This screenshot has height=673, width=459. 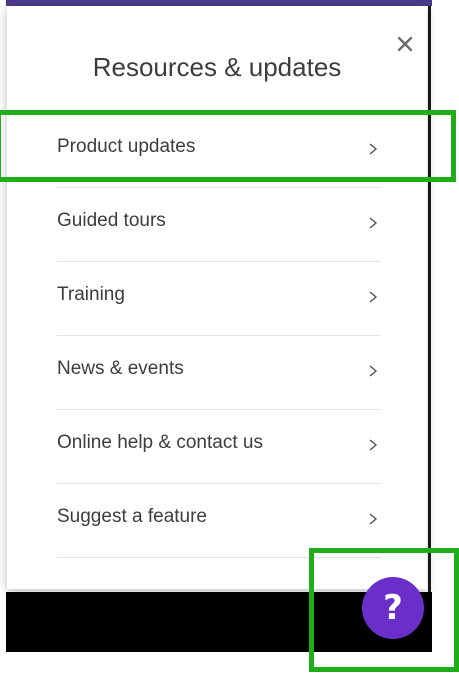 I want to click on highlight-box-product-updates, so click(x=228, y=146).